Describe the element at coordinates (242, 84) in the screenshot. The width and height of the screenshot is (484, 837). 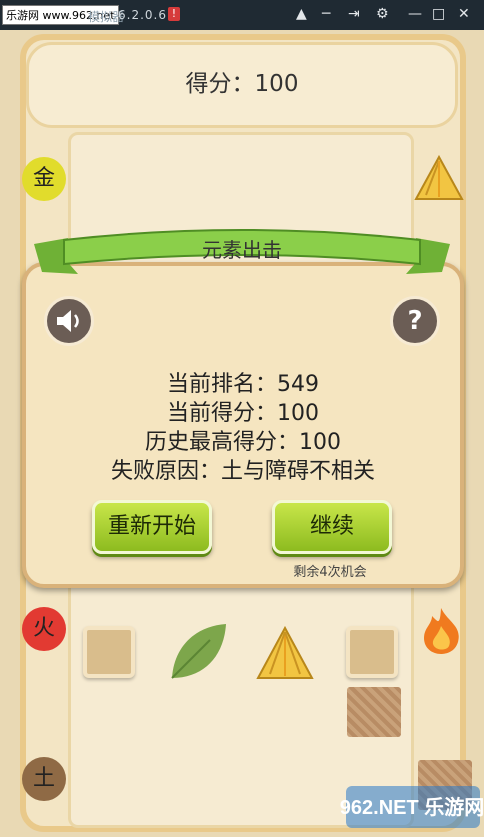
I see `score-text: 得分：100` at that location.